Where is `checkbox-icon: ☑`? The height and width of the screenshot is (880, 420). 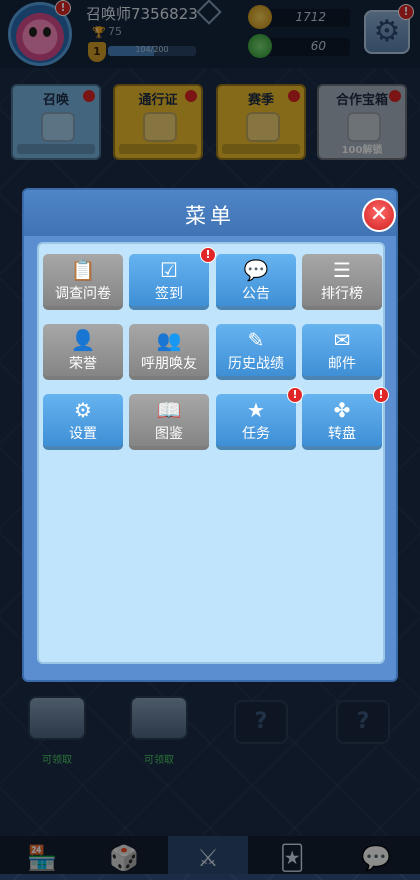
checkbox-icon: ☑ is located at coordinates (169, 270).